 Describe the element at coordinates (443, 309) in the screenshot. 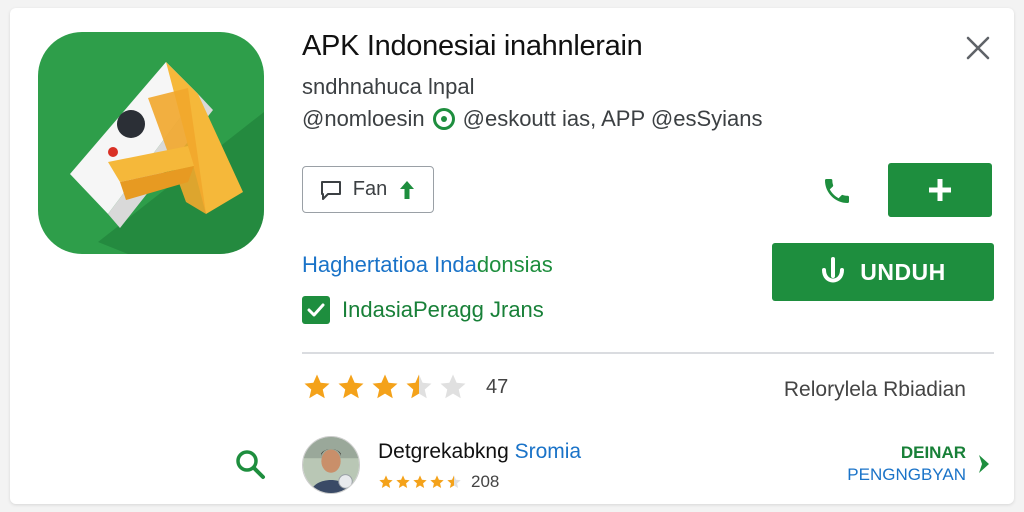

I see `verified-label: IndasiaPeragg Jrans` at that location.